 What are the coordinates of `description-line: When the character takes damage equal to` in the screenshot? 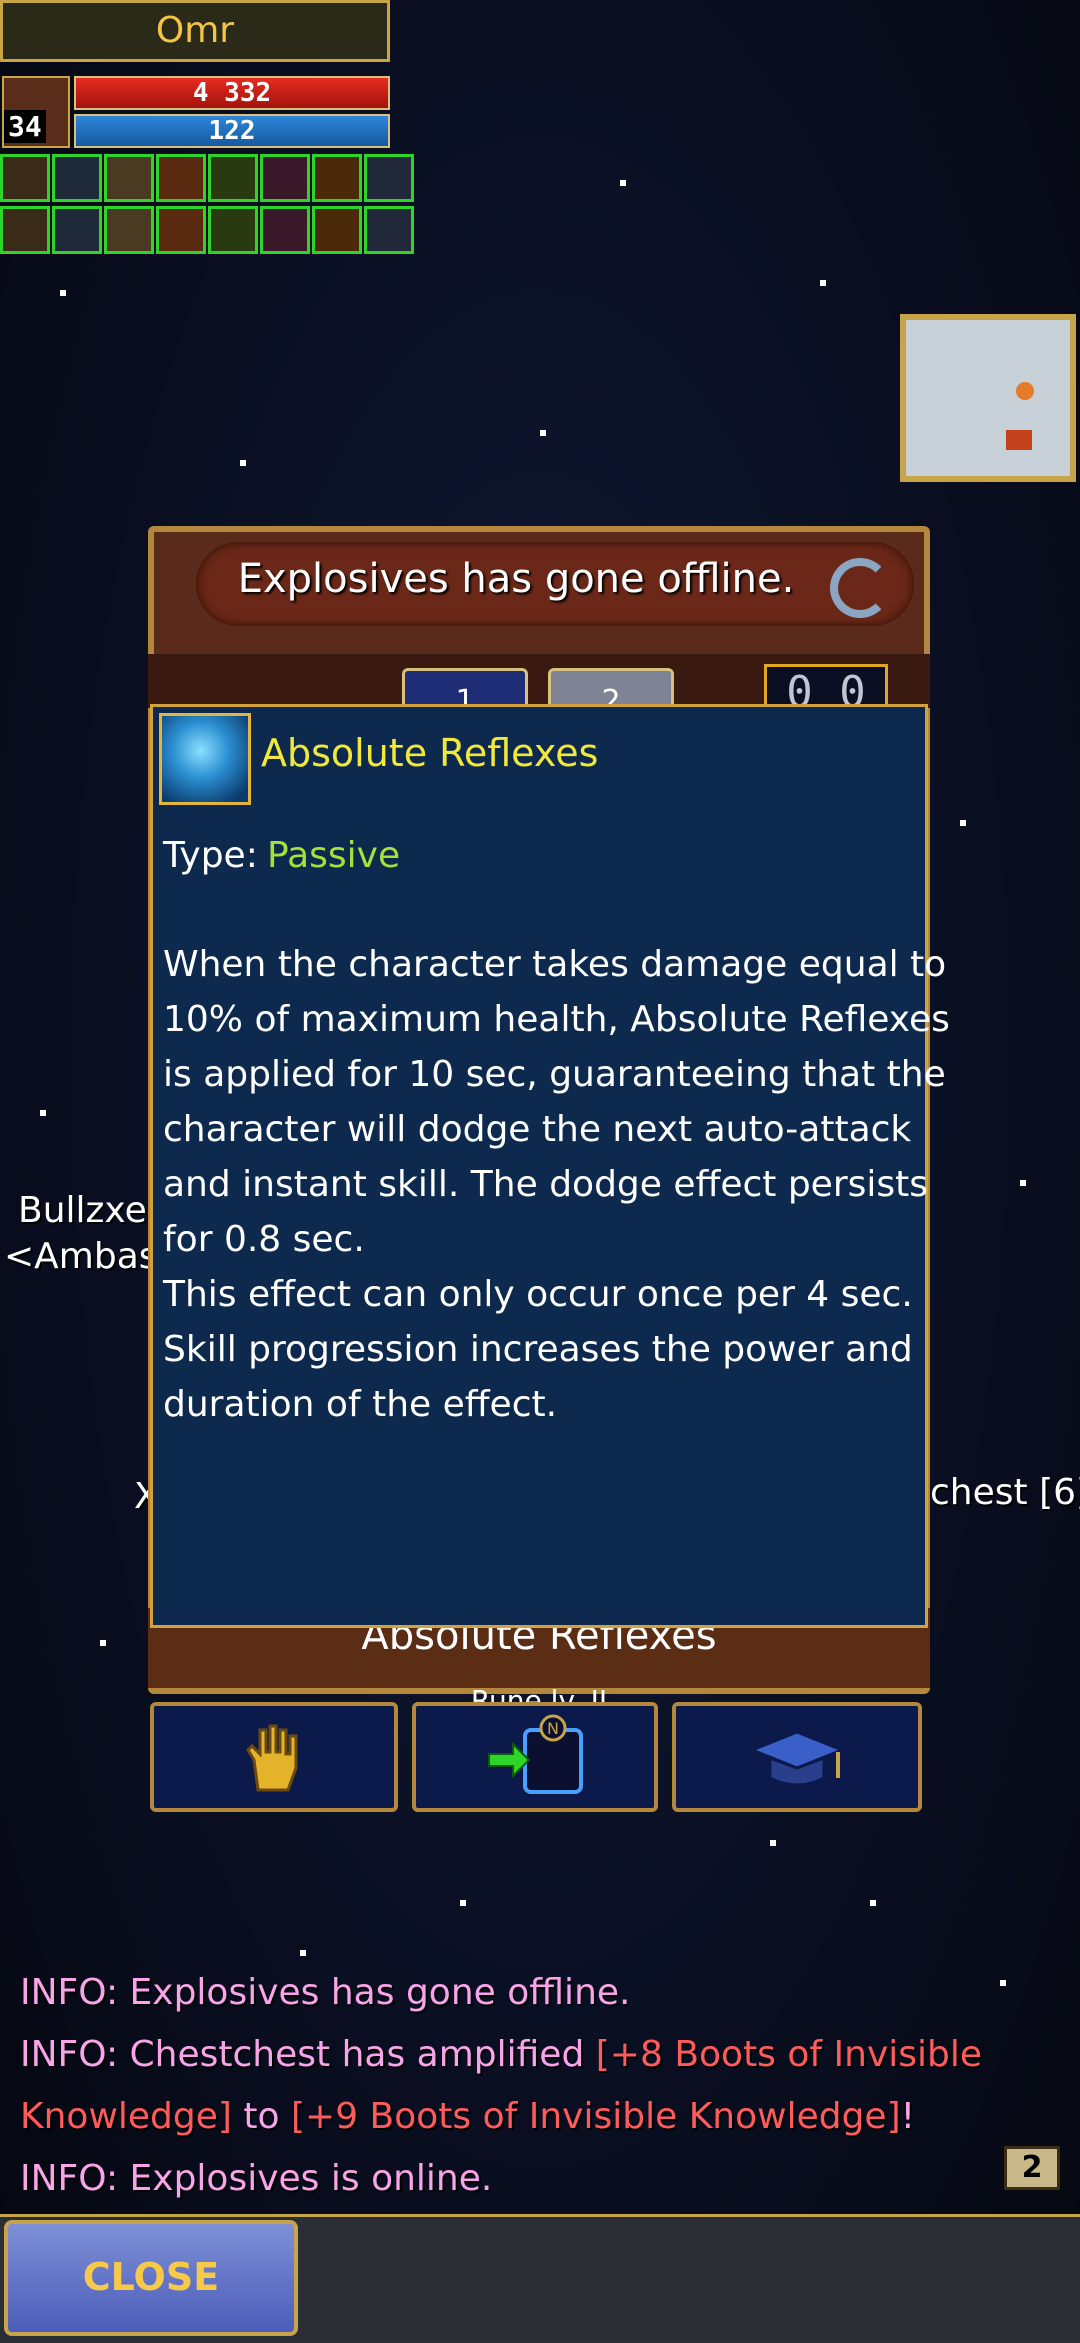 It's located at (555, 964).